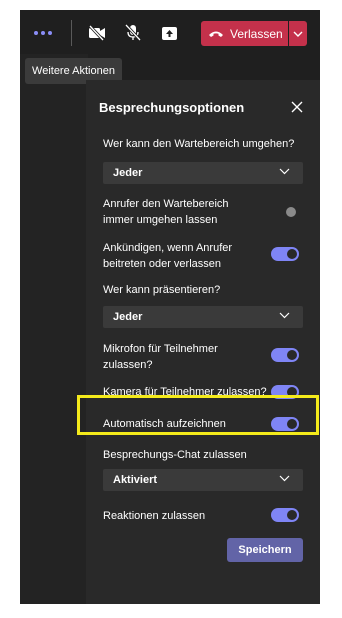 This screenshot has width=342, height=618. I want to click on share-screen-icon, so click(169, 33).